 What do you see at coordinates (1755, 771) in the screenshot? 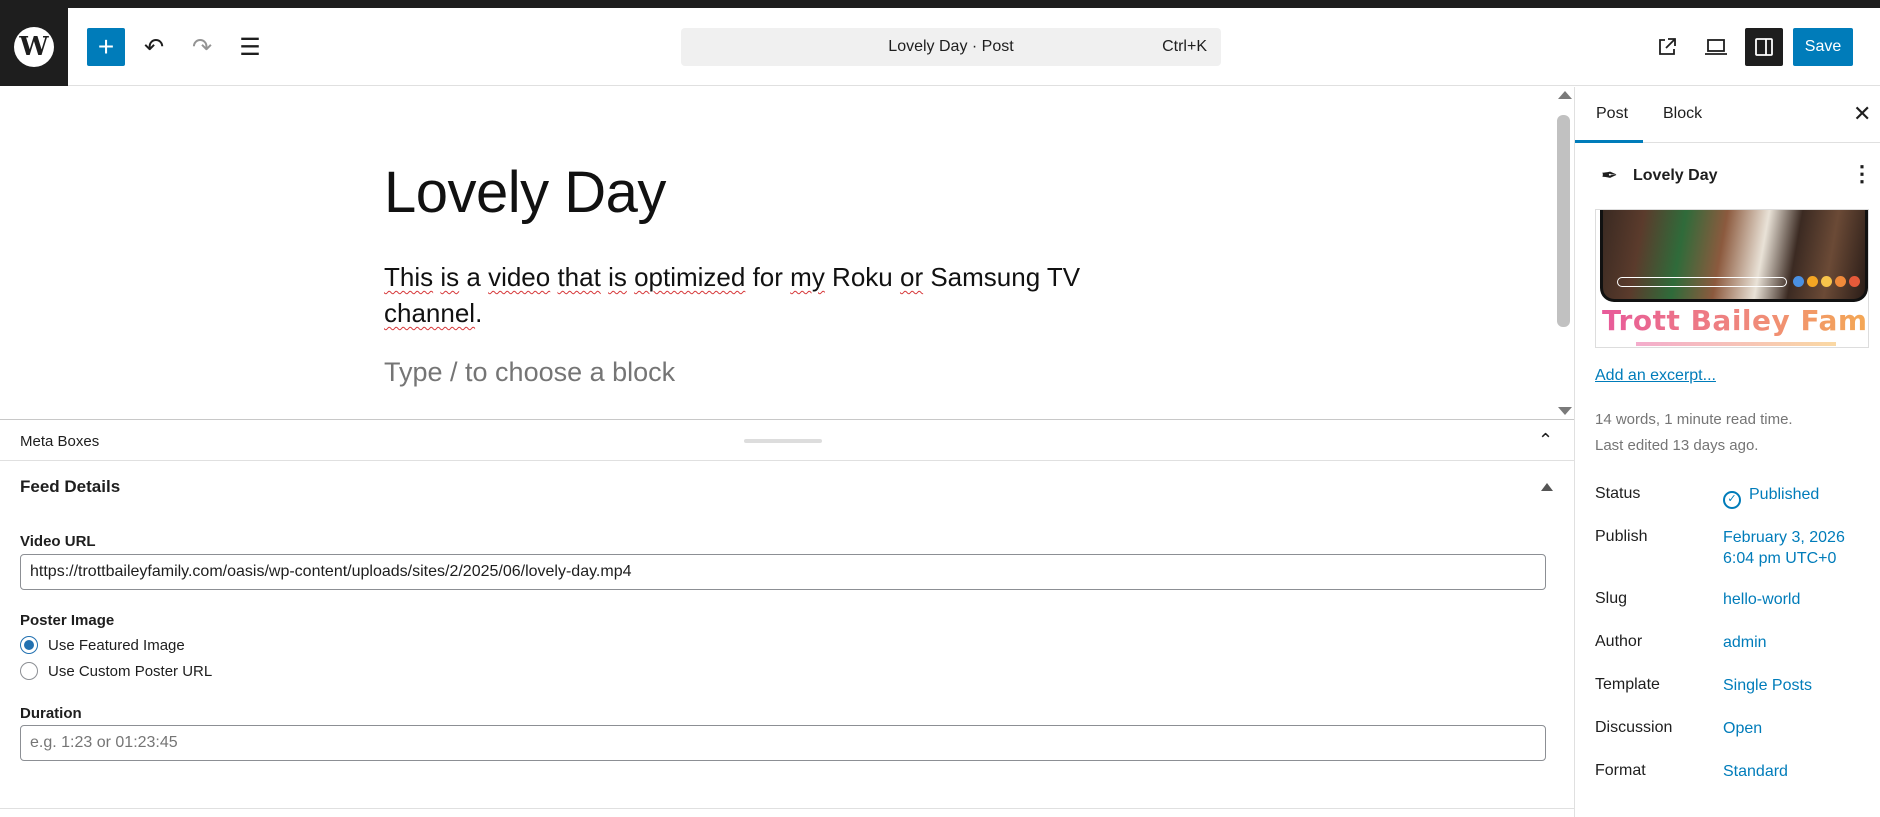
I see `format-value: Standard` at bounding box center [1755, 771].